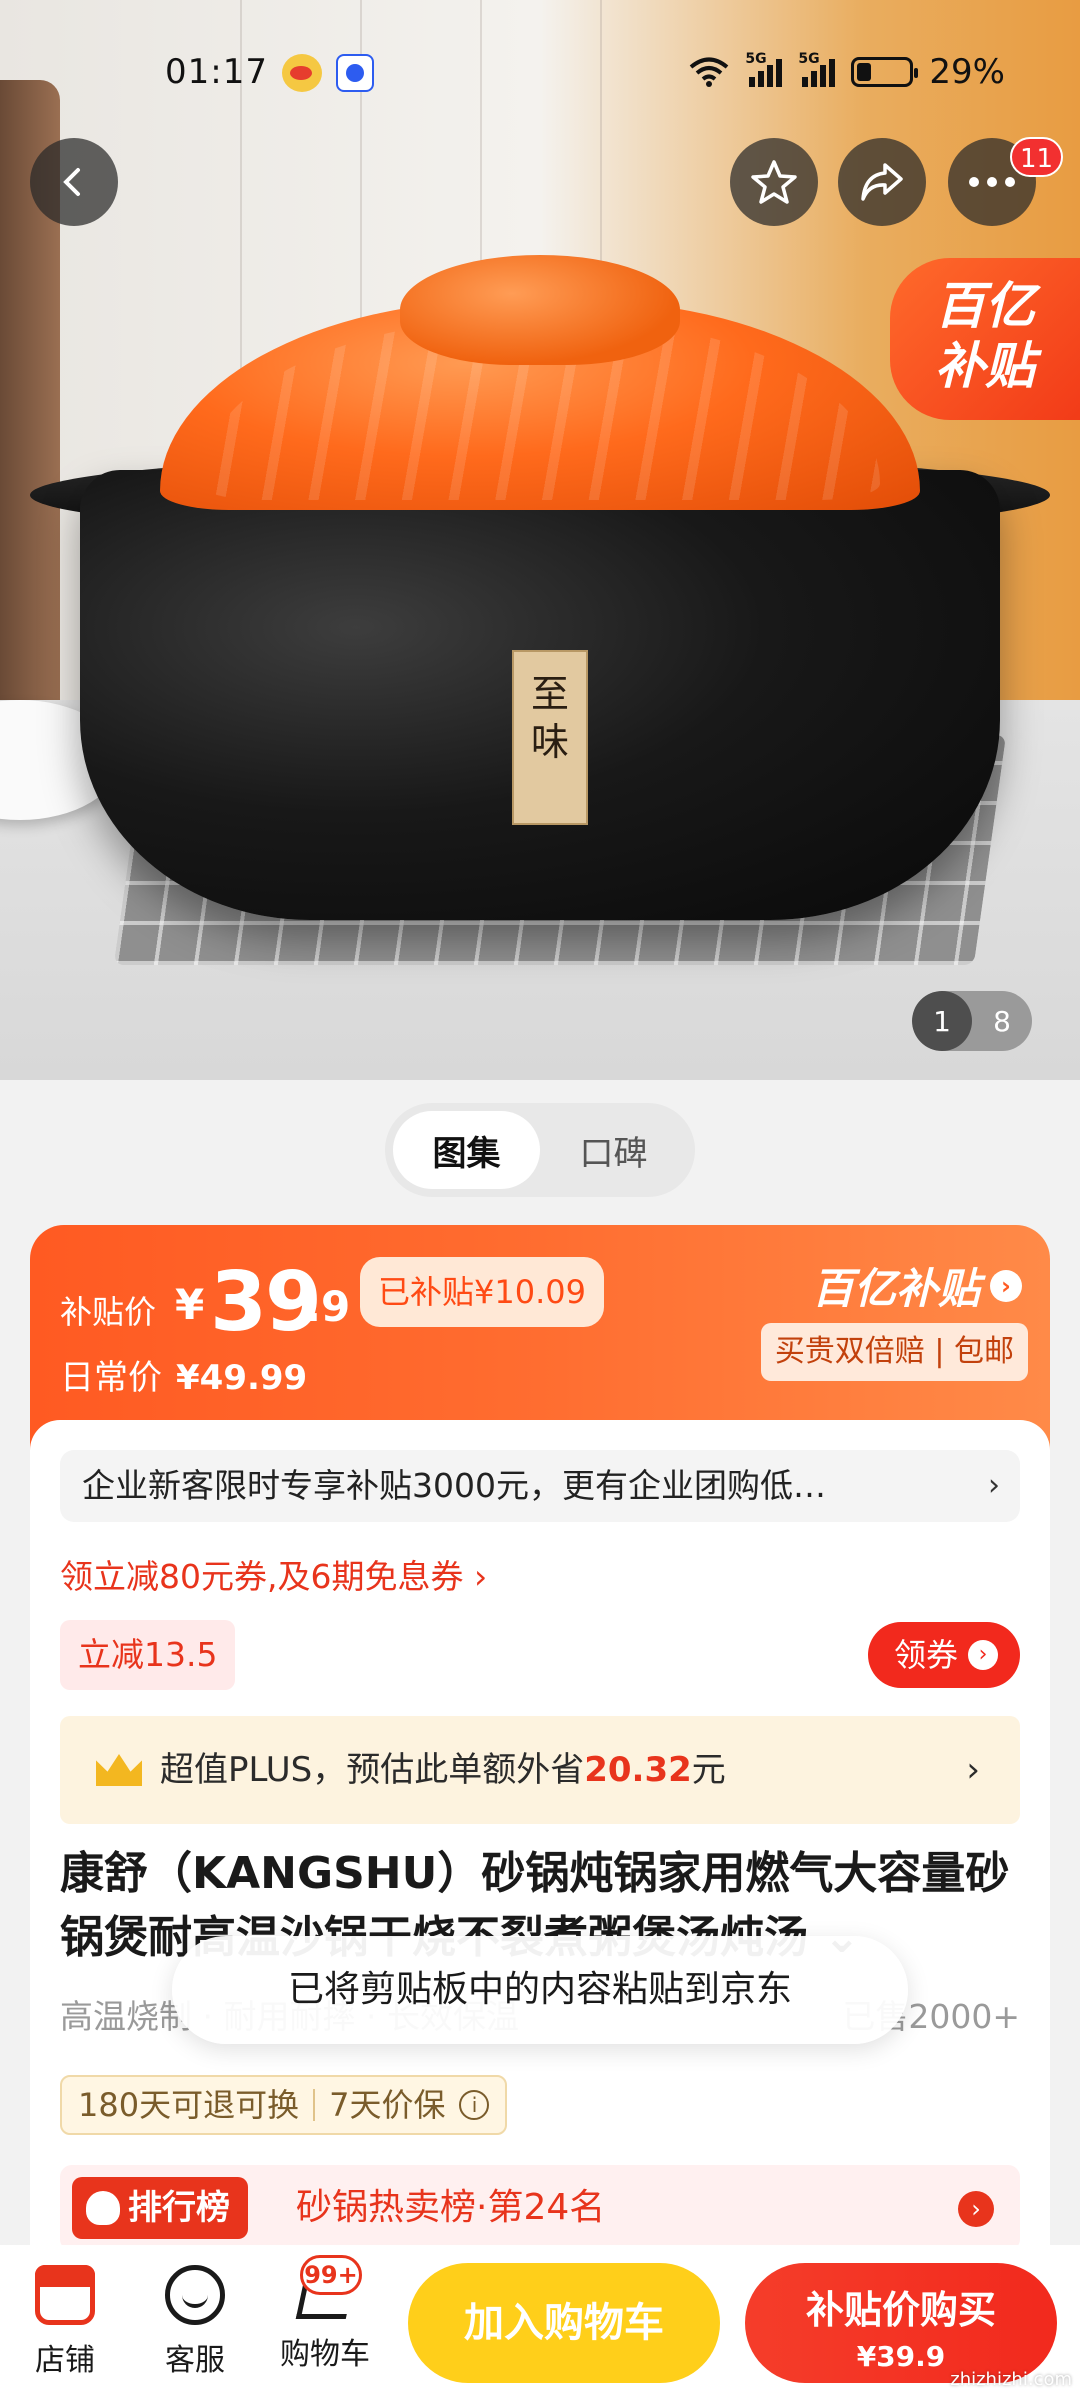 This screenshot has width=1080, height=2400. I want to click on customer-service-button: 客服, so click(195, 2322).